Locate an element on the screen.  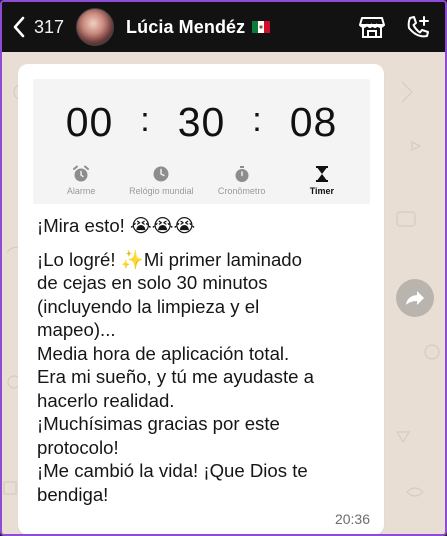
message-line: ¡Lo logré! ✨Mi primer laminado is located at coordinates (169, 259).